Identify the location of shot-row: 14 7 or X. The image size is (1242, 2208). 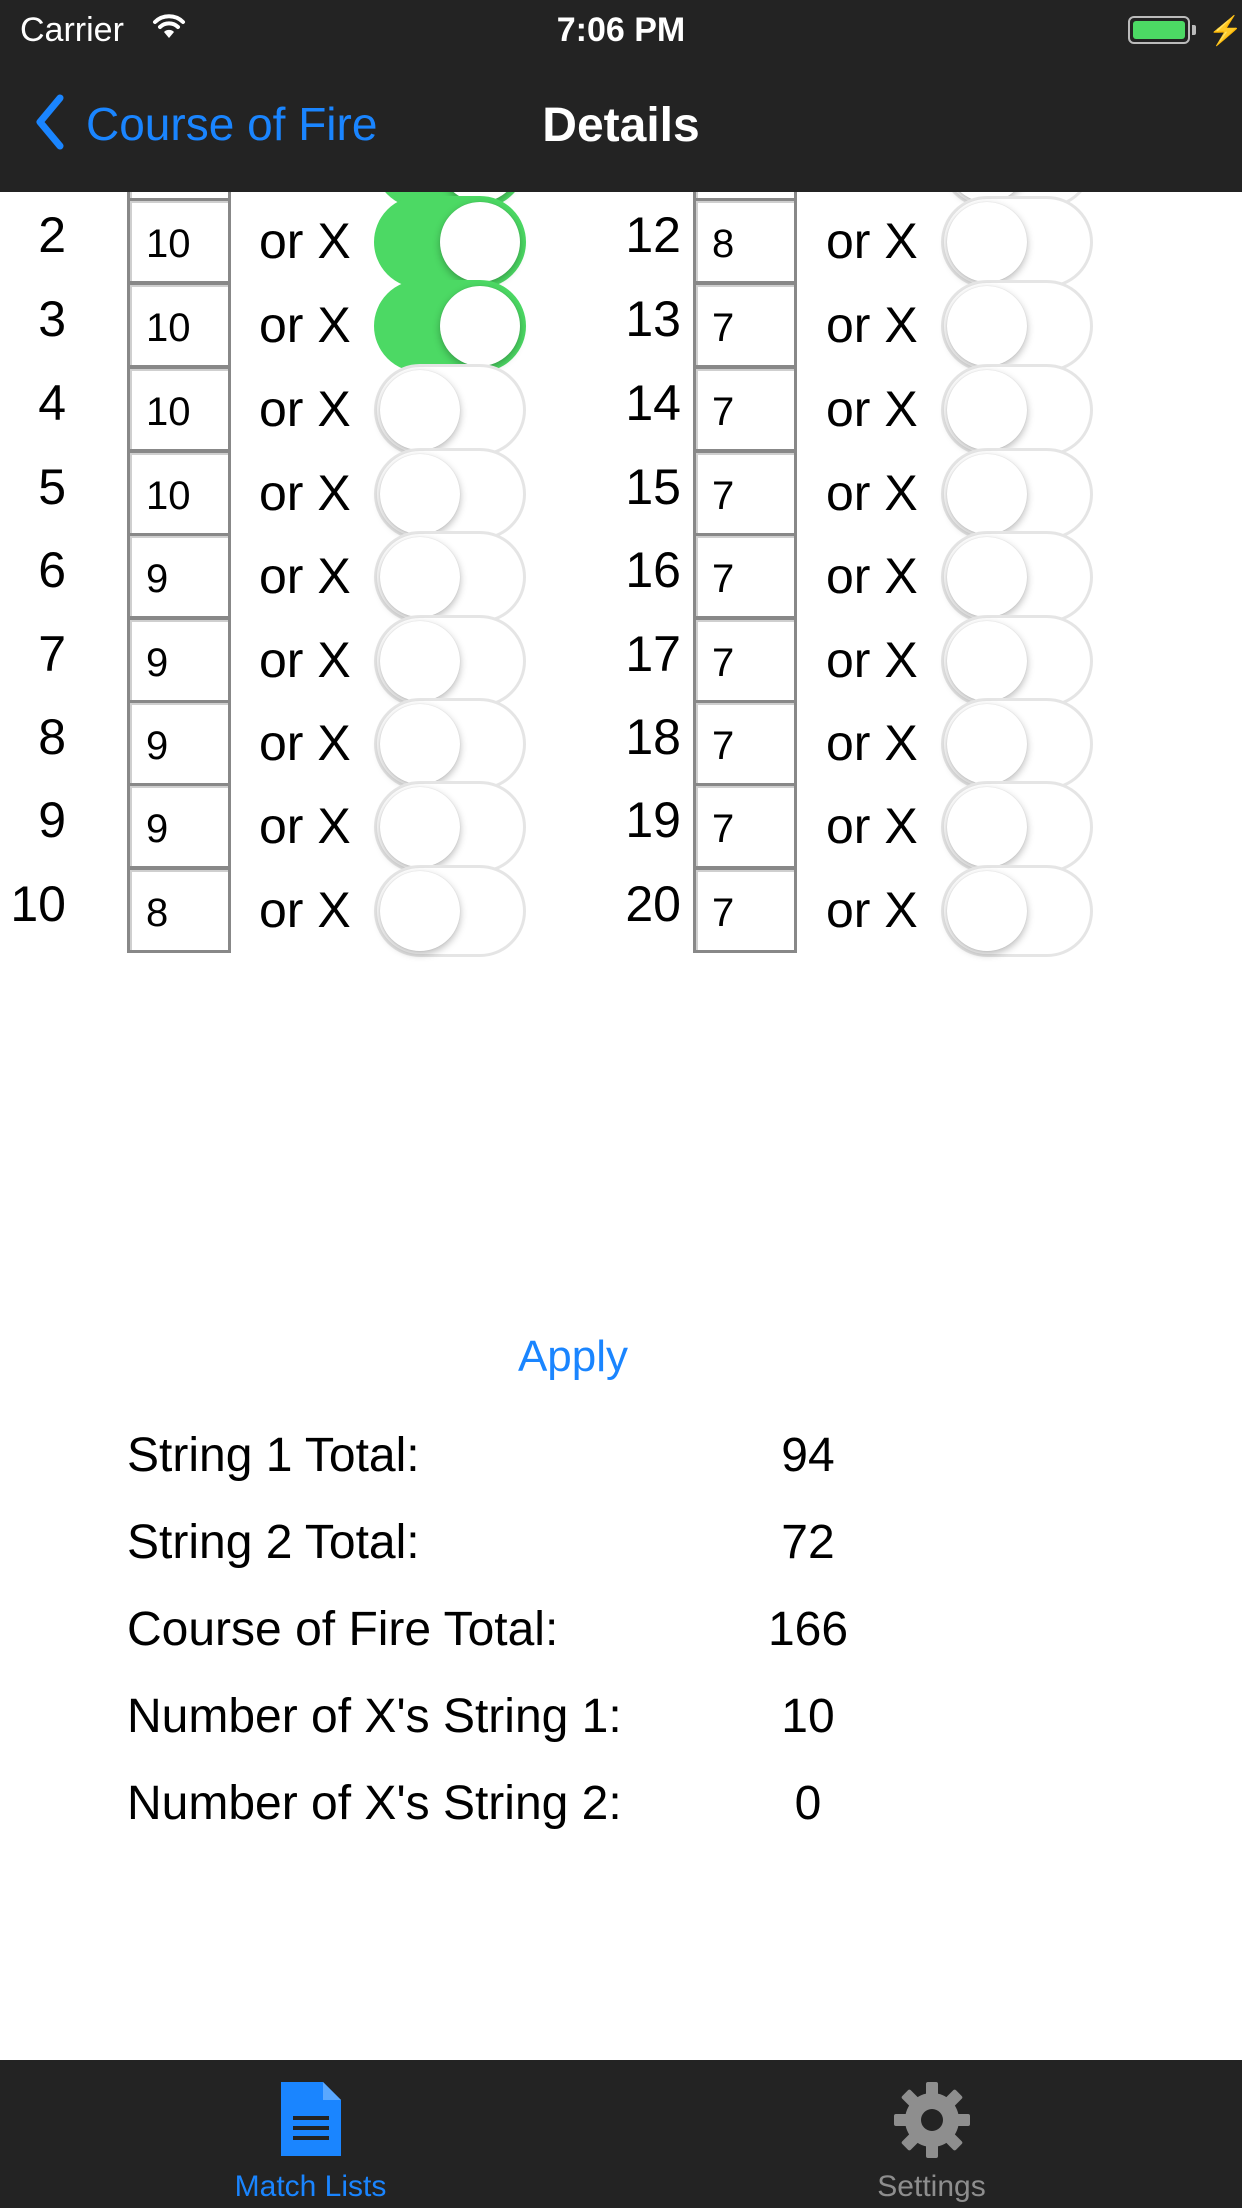
(621, 410).